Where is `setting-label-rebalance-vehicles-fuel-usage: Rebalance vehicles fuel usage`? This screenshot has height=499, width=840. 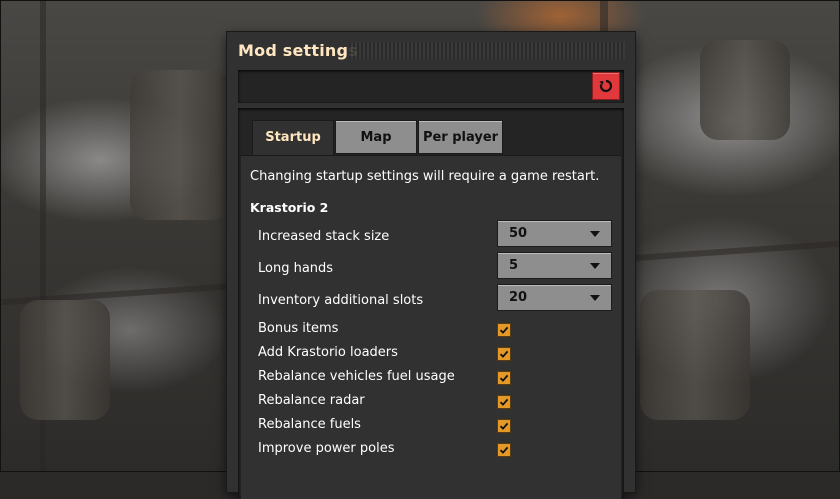 setting-label-rebalance-vehicles-fuel-usage: Rebalance vehicles fuel usage is located at coordinates (356, 376).